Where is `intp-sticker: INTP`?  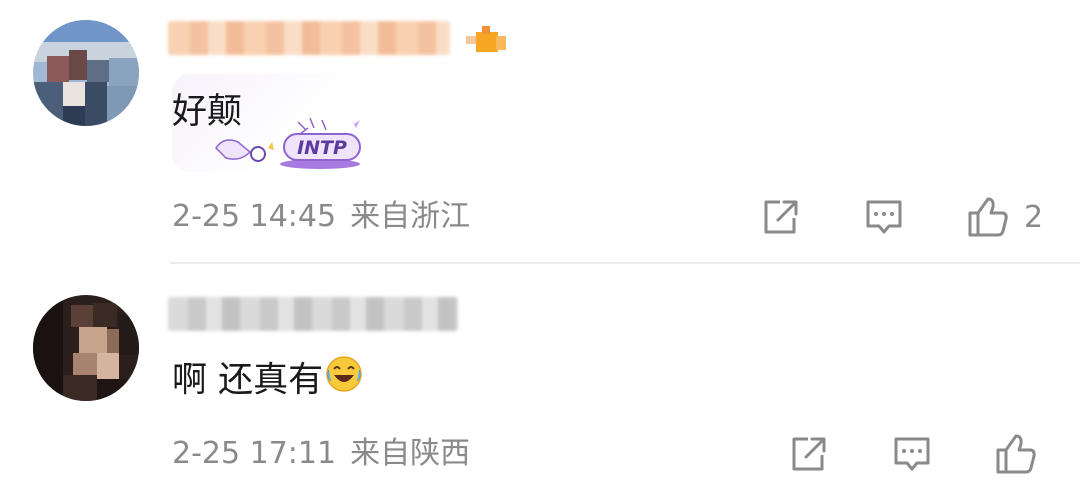
intp-sticker: INTP is located at coordinates (287, 141).